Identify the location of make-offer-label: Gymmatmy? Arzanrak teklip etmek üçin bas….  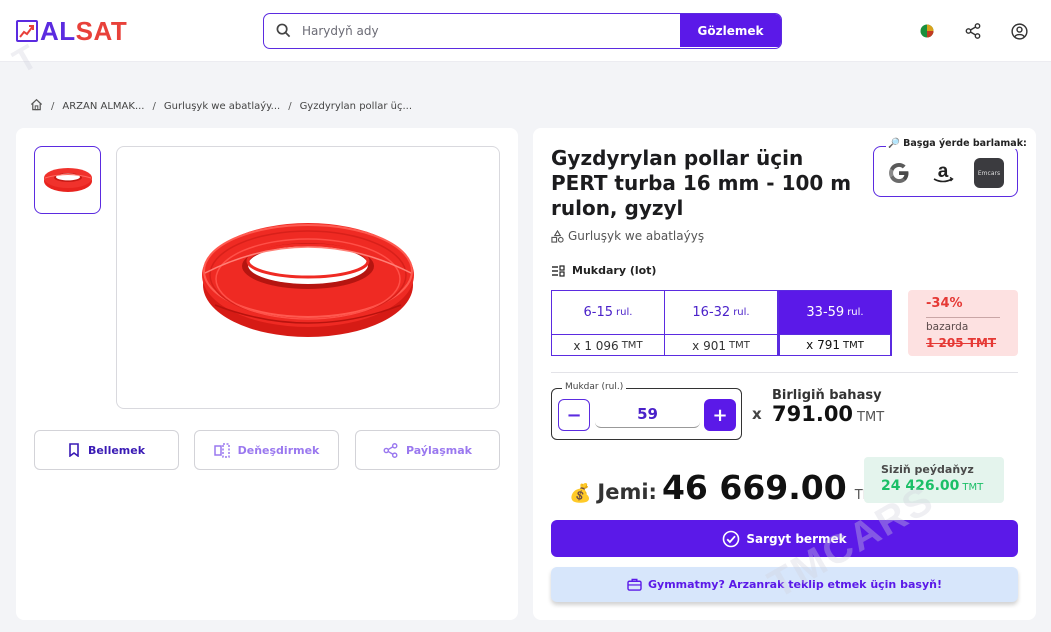
(795, 584).